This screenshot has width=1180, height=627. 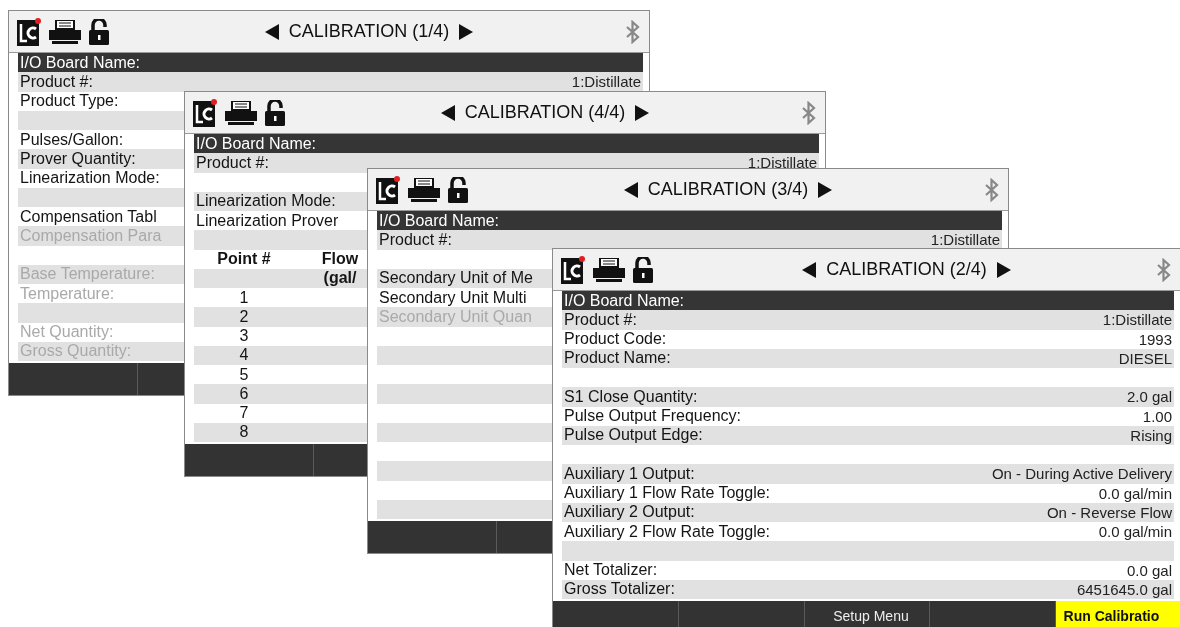 What do you see at coordinates (728, 189) in the screenshot?
I see `screen-title: CALIBRATION (3/4)` at bounding box center [728, 189].